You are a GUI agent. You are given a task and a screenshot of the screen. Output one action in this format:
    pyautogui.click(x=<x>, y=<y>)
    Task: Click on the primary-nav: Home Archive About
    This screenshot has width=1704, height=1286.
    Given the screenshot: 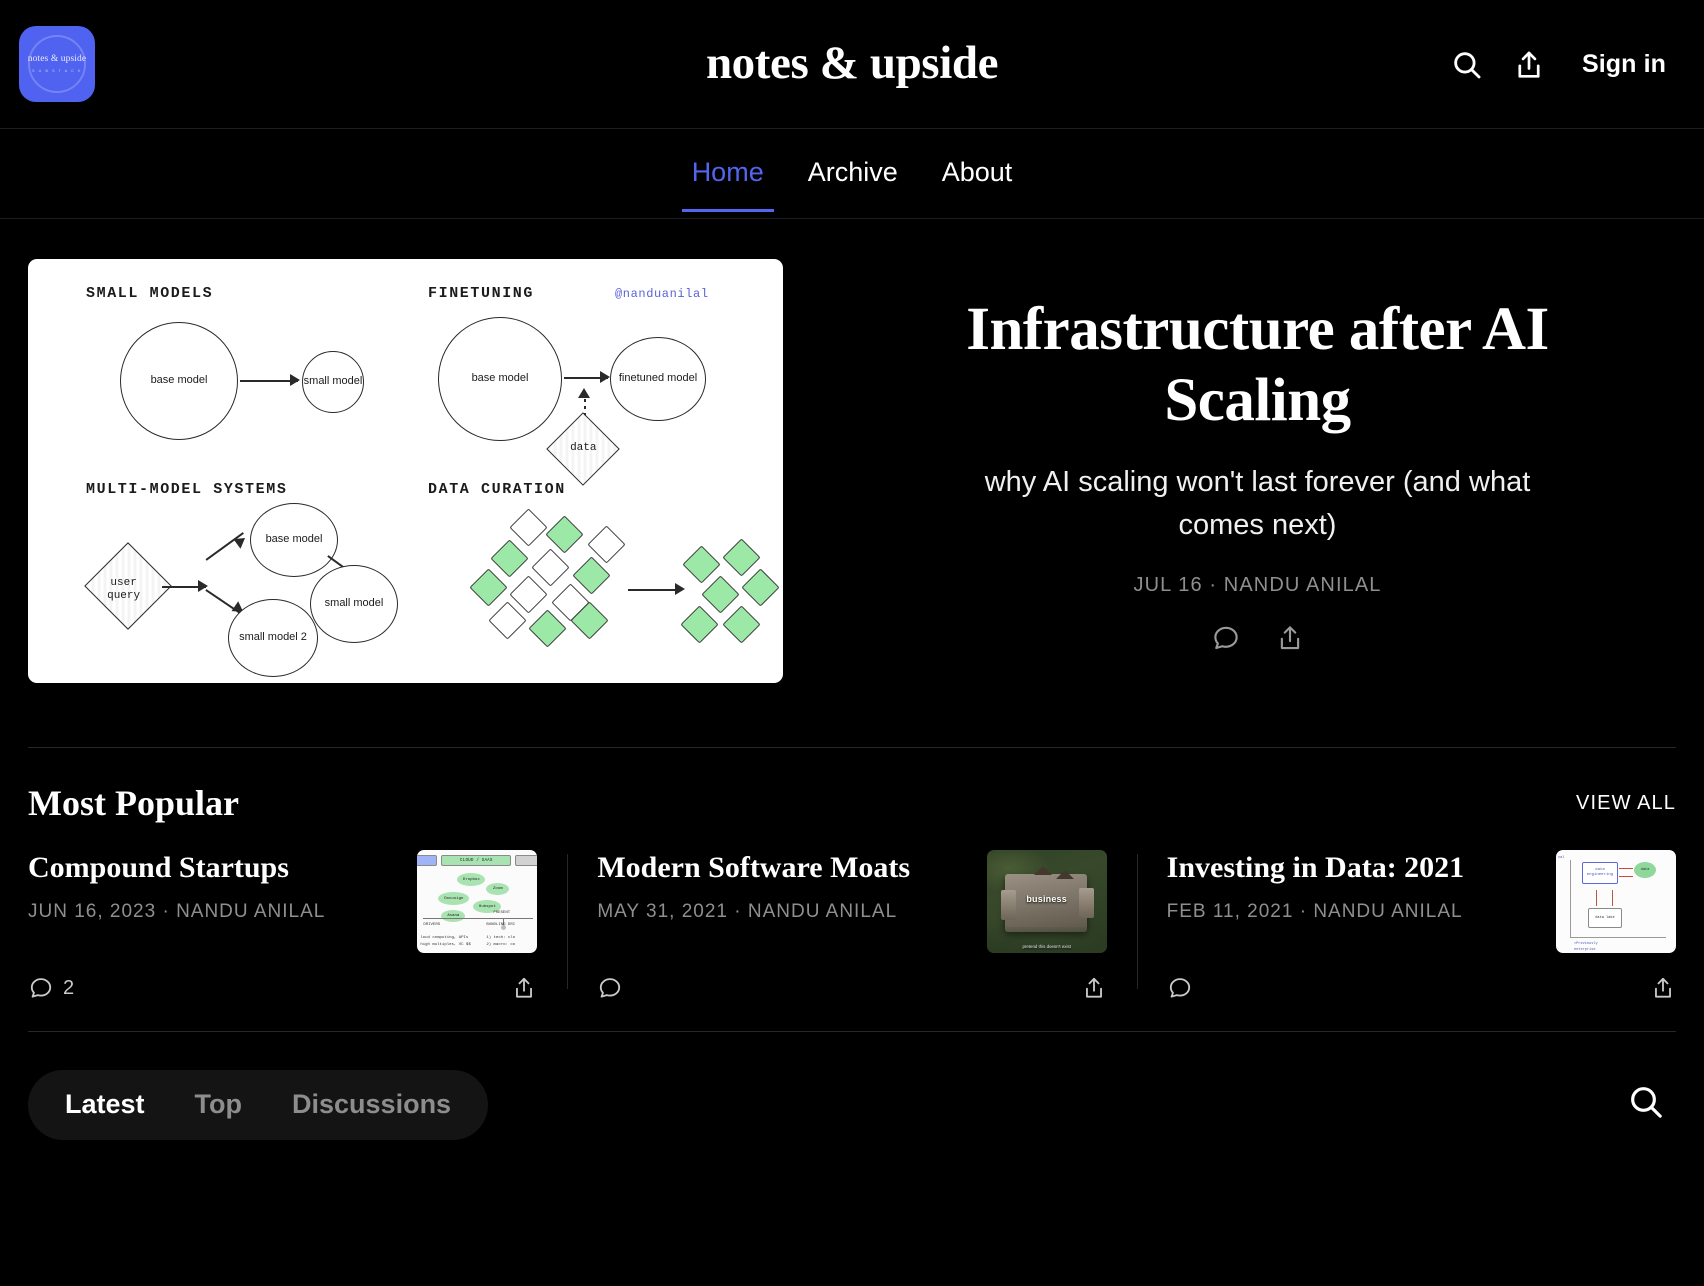 What is the action you would take?
    pyautogui.click(x=852, y=174)
    